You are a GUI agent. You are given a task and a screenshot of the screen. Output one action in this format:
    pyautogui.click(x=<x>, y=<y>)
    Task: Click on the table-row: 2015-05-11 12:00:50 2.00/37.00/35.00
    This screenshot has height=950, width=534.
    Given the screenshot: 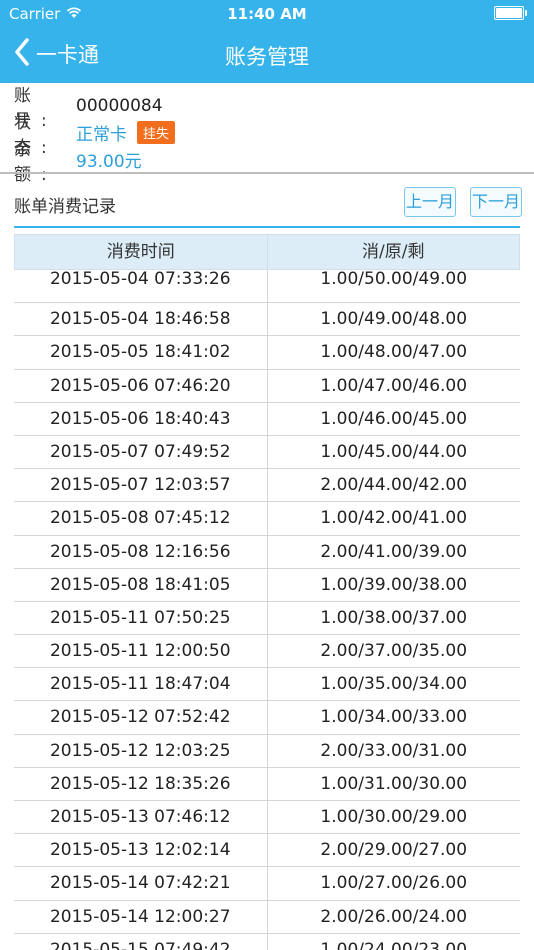 What is the action you would take?
    pyautogui.click(x=267, y=652)
    